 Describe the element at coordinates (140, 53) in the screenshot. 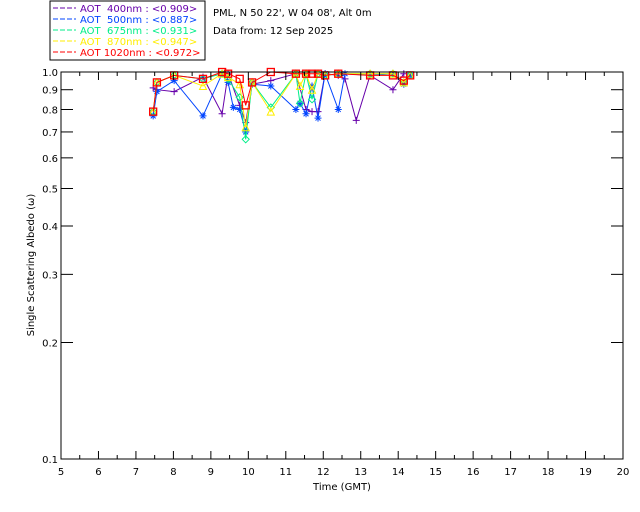

I see `legend-label: AOT 1020nm : <0.972>` at that location.